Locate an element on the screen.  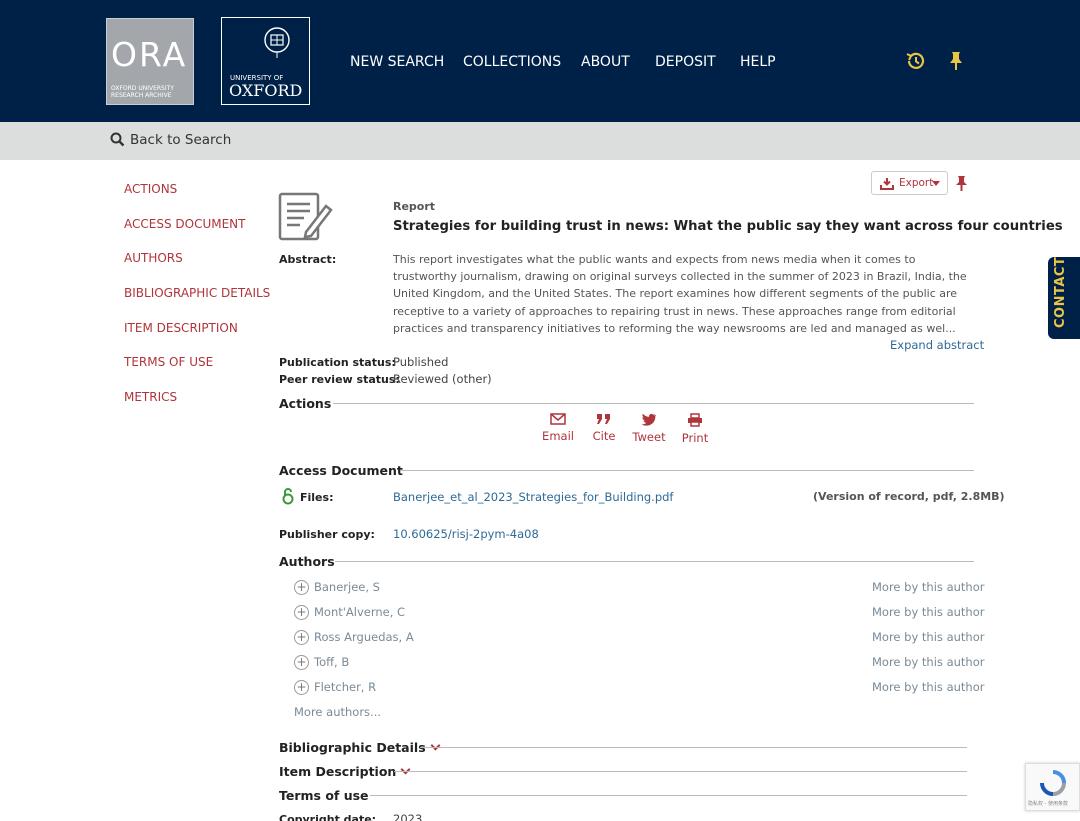
access-divider is located at coordinates (687, 470).